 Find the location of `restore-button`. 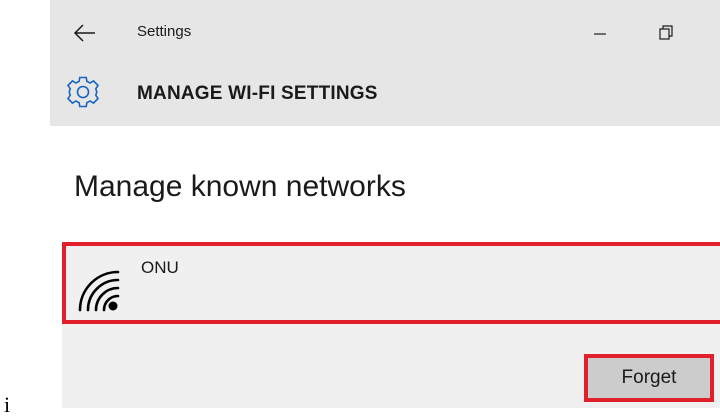

restore-button is located at coordinates (666, 33).